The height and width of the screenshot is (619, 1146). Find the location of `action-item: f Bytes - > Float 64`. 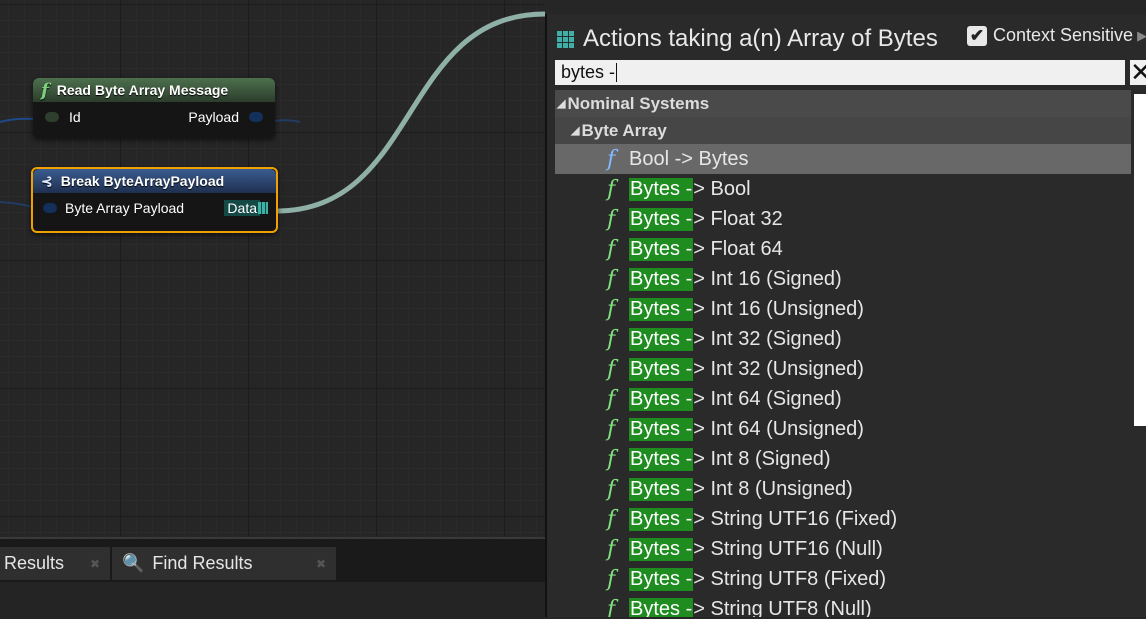

action-item: f Bytes - > Float 64 is located at coordinates (843, 249).